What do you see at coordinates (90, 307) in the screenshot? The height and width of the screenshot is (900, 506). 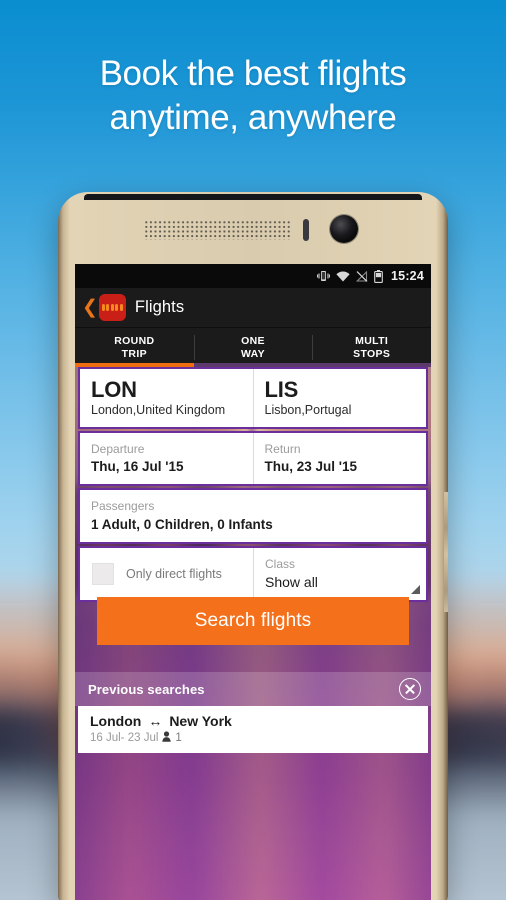 I see `back-chevron-icon: ❮` at bounding box center [90, 307].